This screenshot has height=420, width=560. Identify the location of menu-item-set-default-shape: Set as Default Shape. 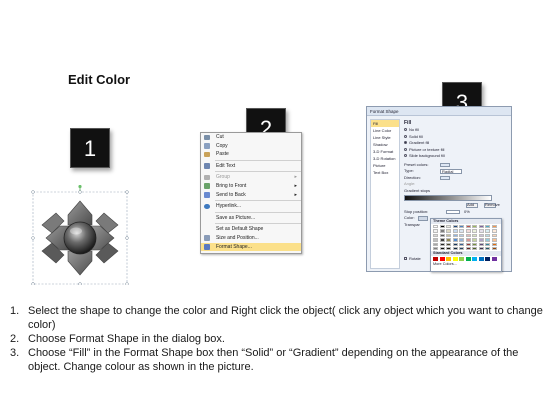
(251, 229).